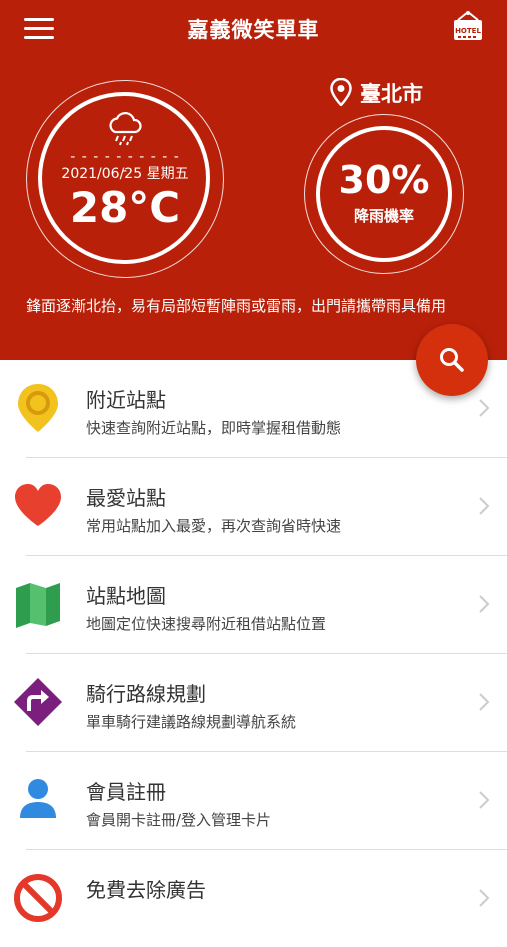 This screenshot has height=947, width=507. Describe the element at coordinates (38, 800) in the screenshot. I see `user-icon` at that location.